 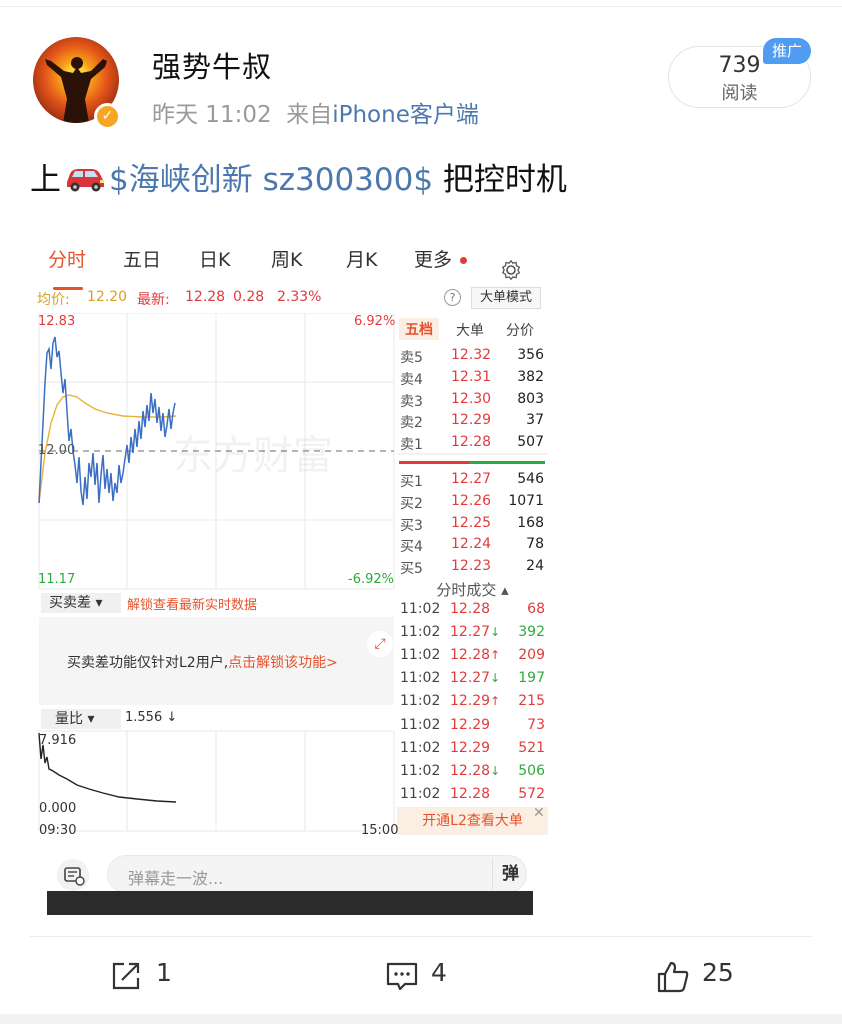 I want to click on bid-volume: 546, so click(x=530, y=479).